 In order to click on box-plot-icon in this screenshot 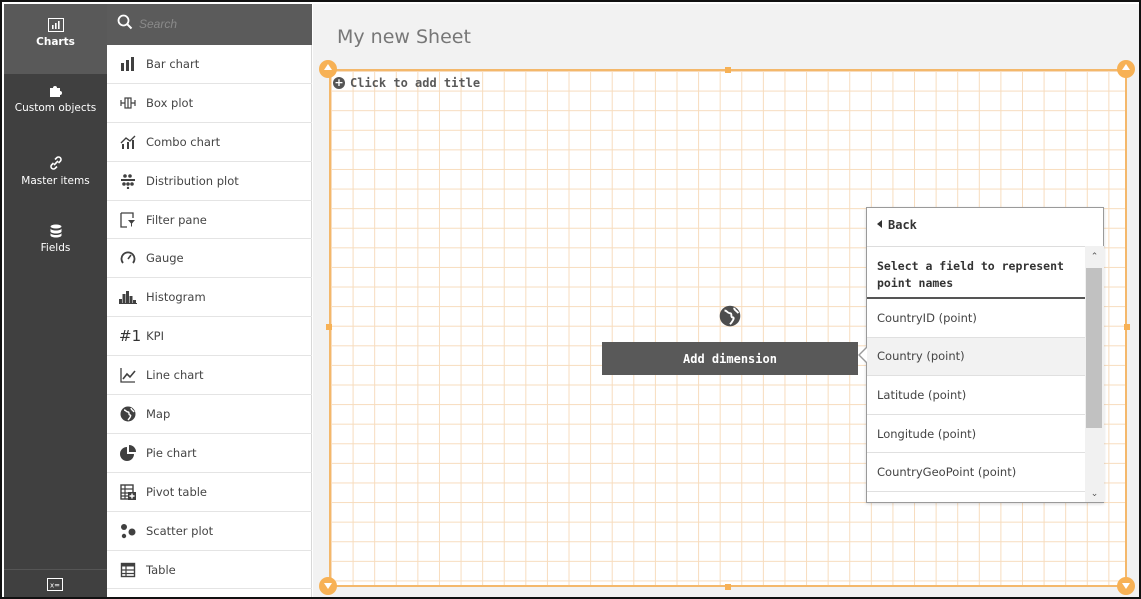, I will do `click(128, 103)`.